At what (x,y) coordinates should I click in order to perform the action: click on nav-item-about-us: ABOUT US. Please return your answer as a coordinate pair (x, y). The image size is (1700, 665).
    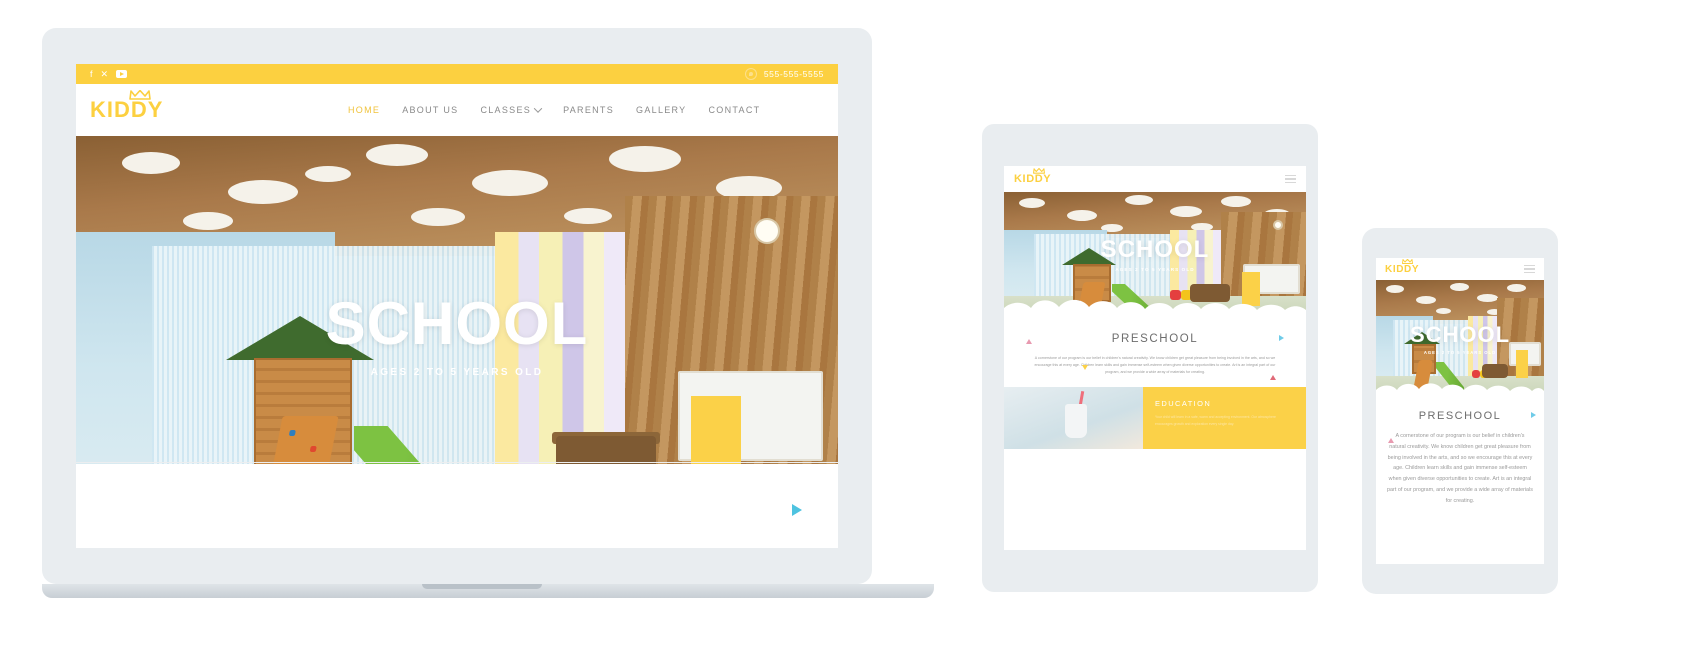
    Looking at the image, I should click on (430, 110).